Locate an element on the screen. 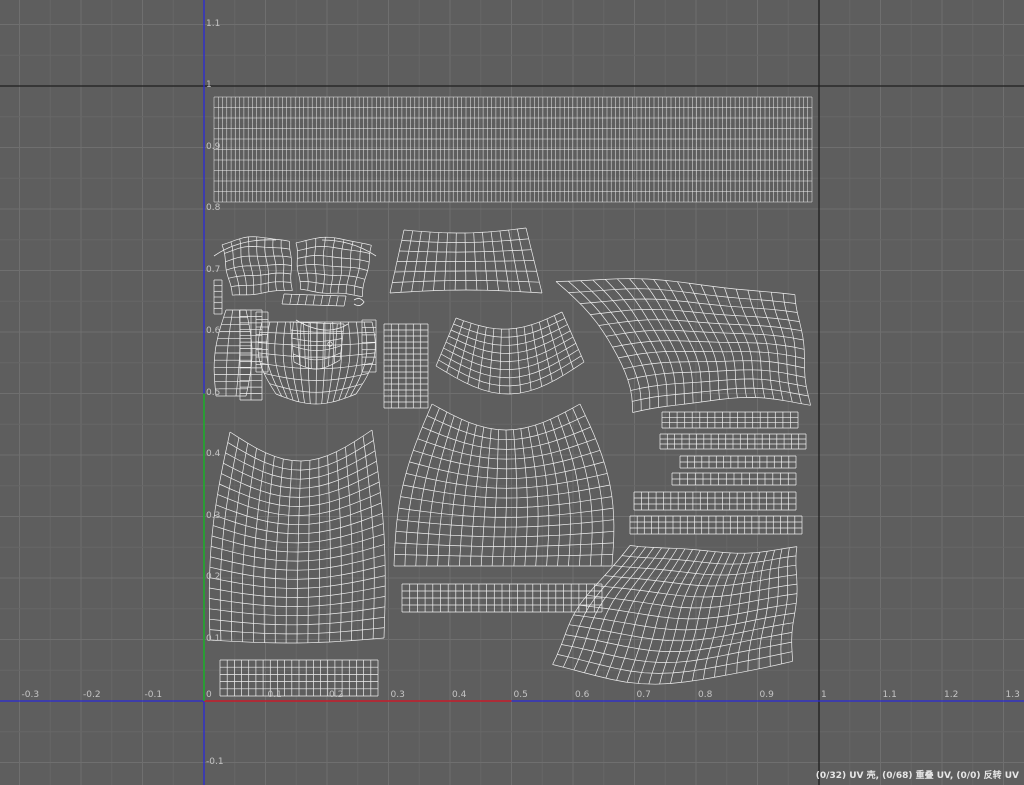 The image size is (1024, 785). u-tick-label: 0 is located at coordinates (209, 695).